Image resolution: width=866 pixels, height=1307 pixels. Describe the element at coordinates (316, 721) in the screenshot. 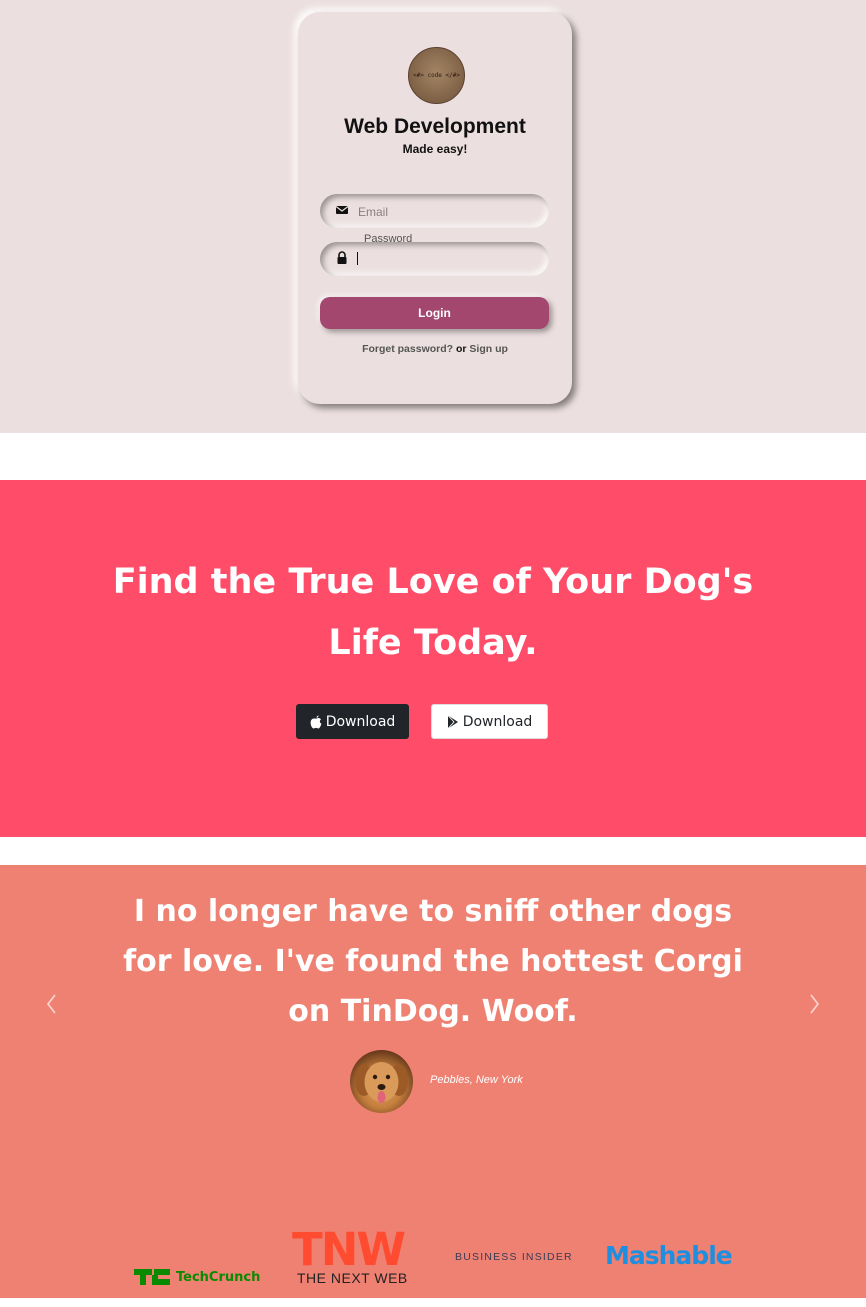

I see `apple-icon` at that location.